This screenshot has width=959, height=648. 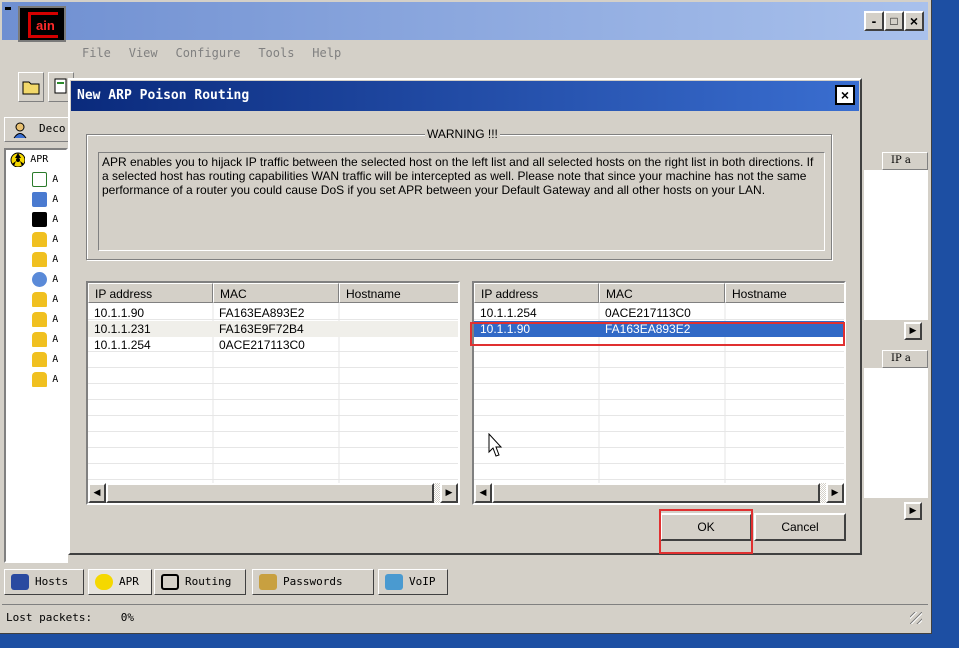 I want to click on status-value: 0%, so click(x=127, y=617).